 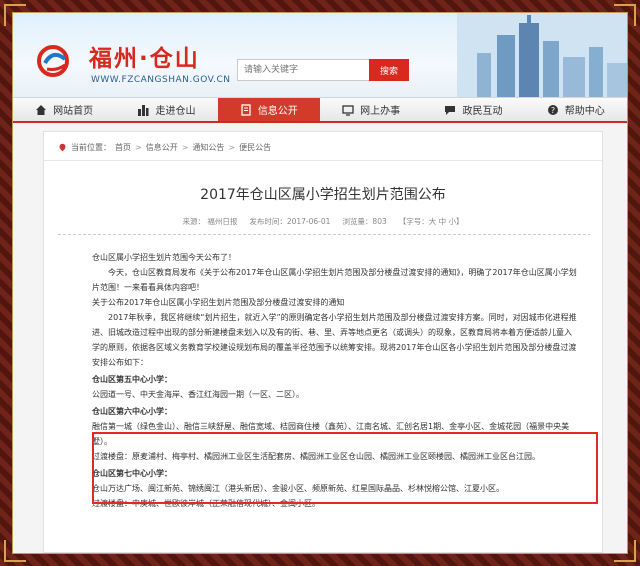 I want to click on paragraph: 关于公布2017年仓山区属小学招生划片范围及部分楼盘过渡安排的通知, so click(x=218, y=302).